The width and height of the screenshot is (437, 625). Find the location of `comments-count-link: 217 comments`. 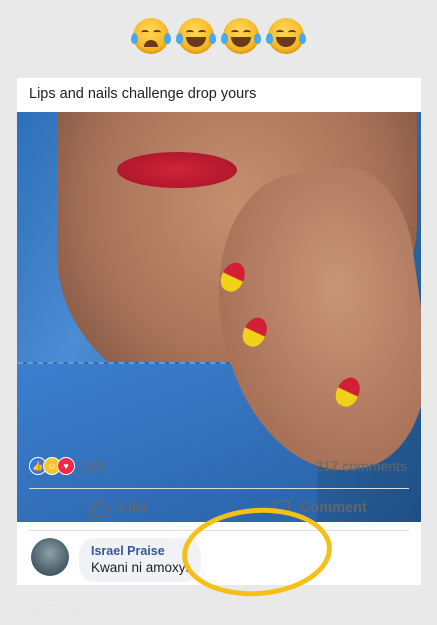

comments-count-link: 217 comments is located at coordinates (361, 466).